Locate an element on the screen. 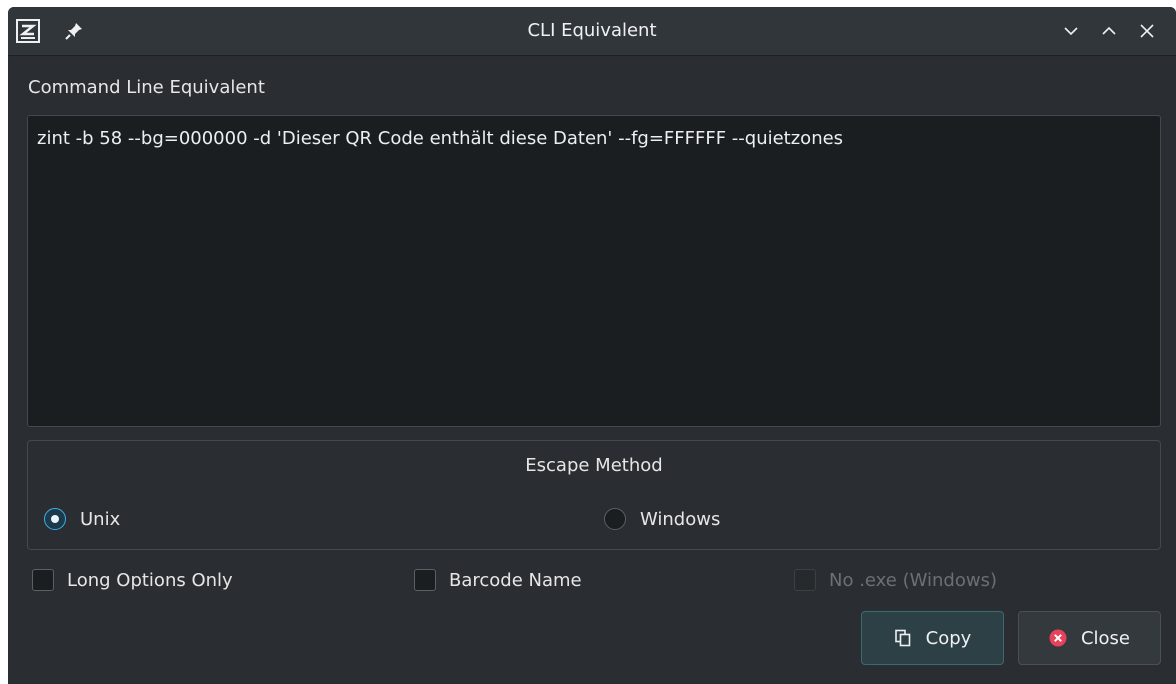 This screenshot has width=1176, height=684. window-title: CLI Equivalent is located at coordinates (592, 30).